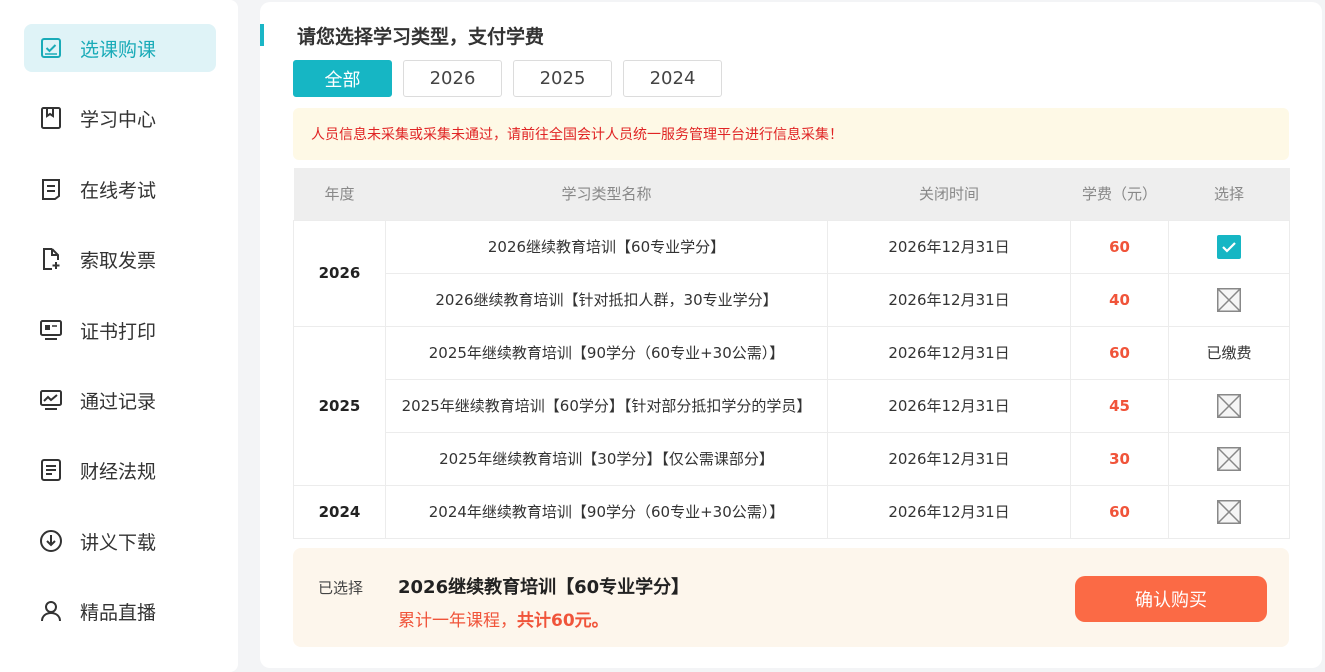  Describe the element at coordinates (51, 189) in the screenshot. I see `exam-icon` at that location.